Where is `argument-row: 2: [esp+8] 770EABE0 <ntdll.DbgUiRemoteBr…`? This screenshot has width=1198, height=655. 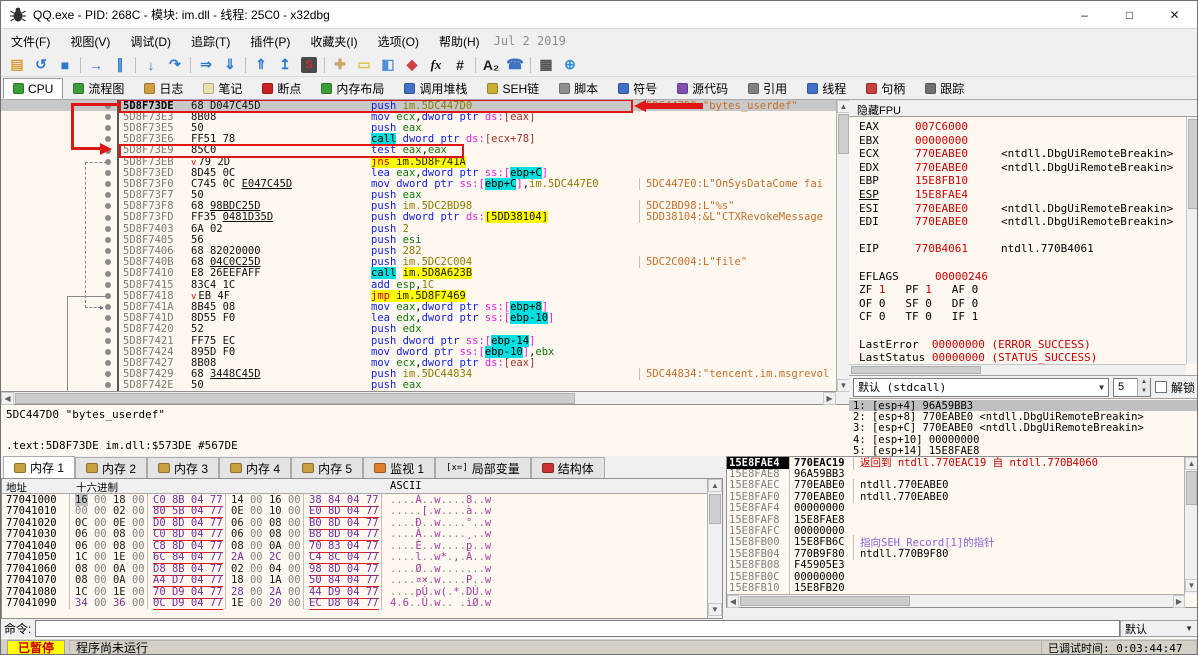
argument-row: 2: [esp+8] 770EABE0 <ntdll.DbgUiRemoteBr… is located at coordinates (1023, 417).